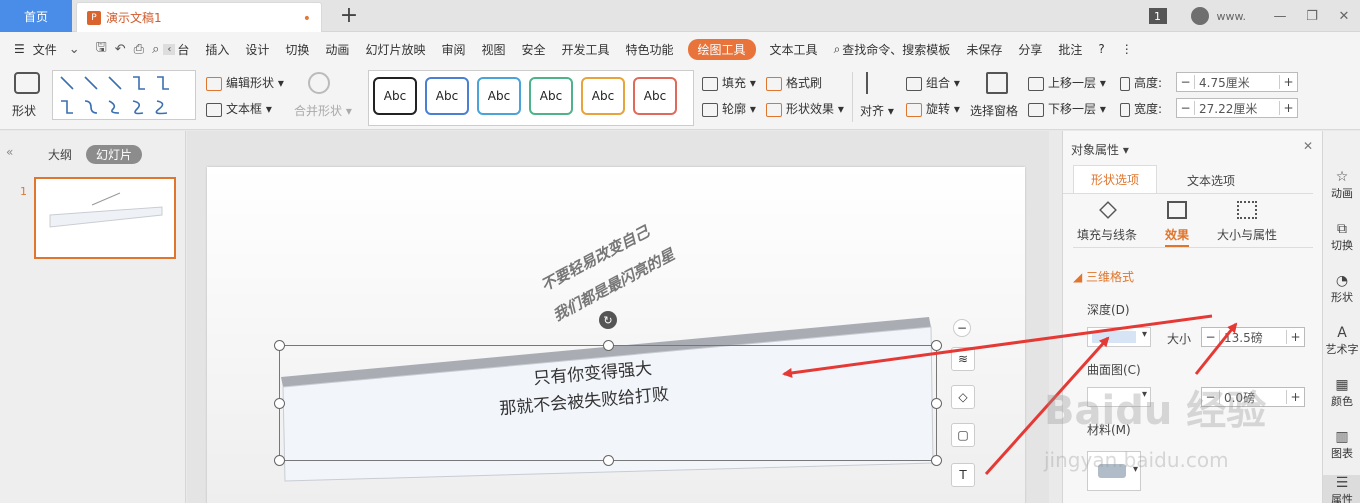 The width and height of the screenshot is (1360, 503). Describe the element at coordinates (74, 49) in the screenshot. I see `chevron-down-icon: ⌄` at that location.